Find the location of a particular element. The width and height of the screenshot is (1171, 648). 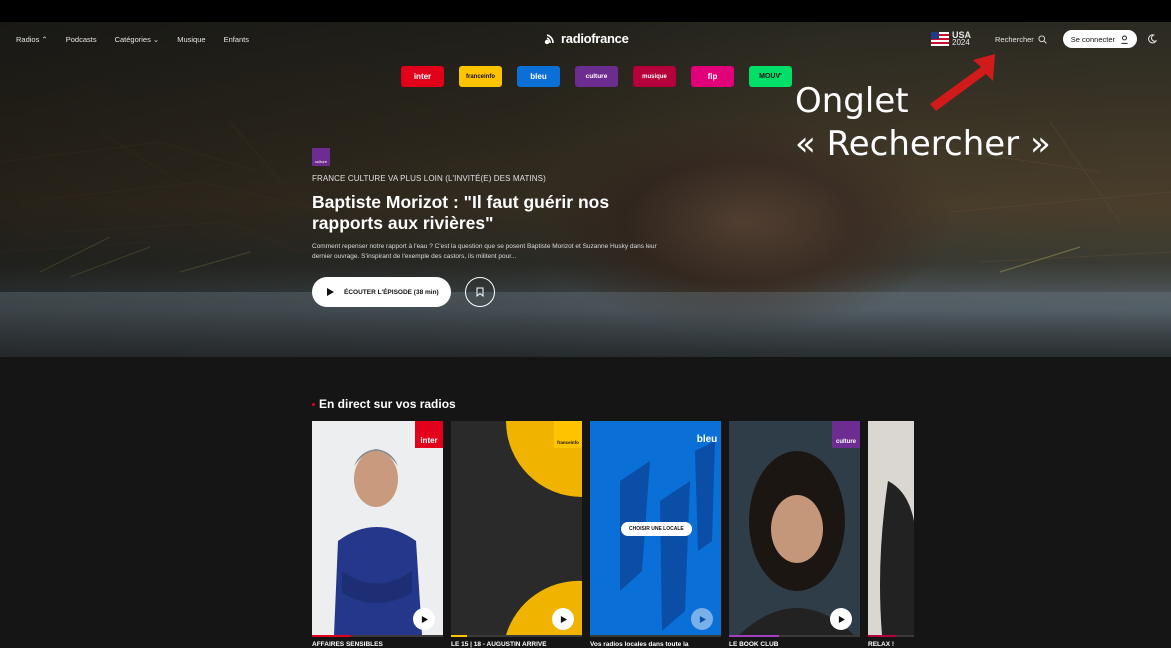

card-corner-bleu: bleu is located at coordinates (707, 434).